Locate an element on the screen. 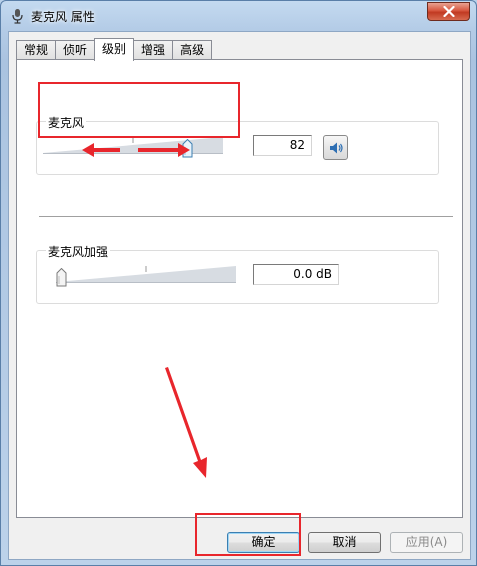  window-title: 麦克风 属性 is located at coordinates (63, 17).